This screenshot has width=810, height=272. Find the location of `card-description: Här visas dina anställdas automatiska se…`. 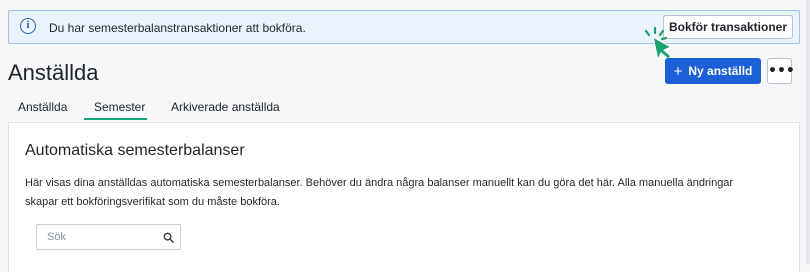

card-description: Här visas dina anställdas automatiska se… is located at coordinates (379, 192).